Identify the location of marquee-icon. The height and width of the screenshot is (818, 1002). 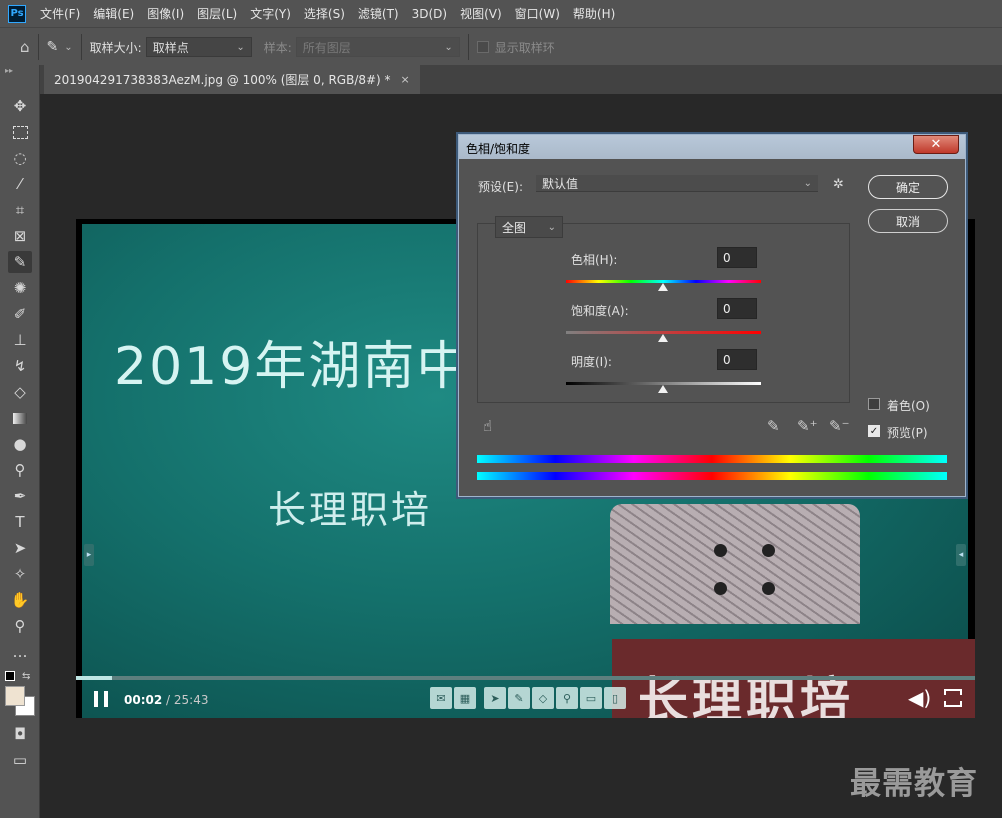
(20, 132).